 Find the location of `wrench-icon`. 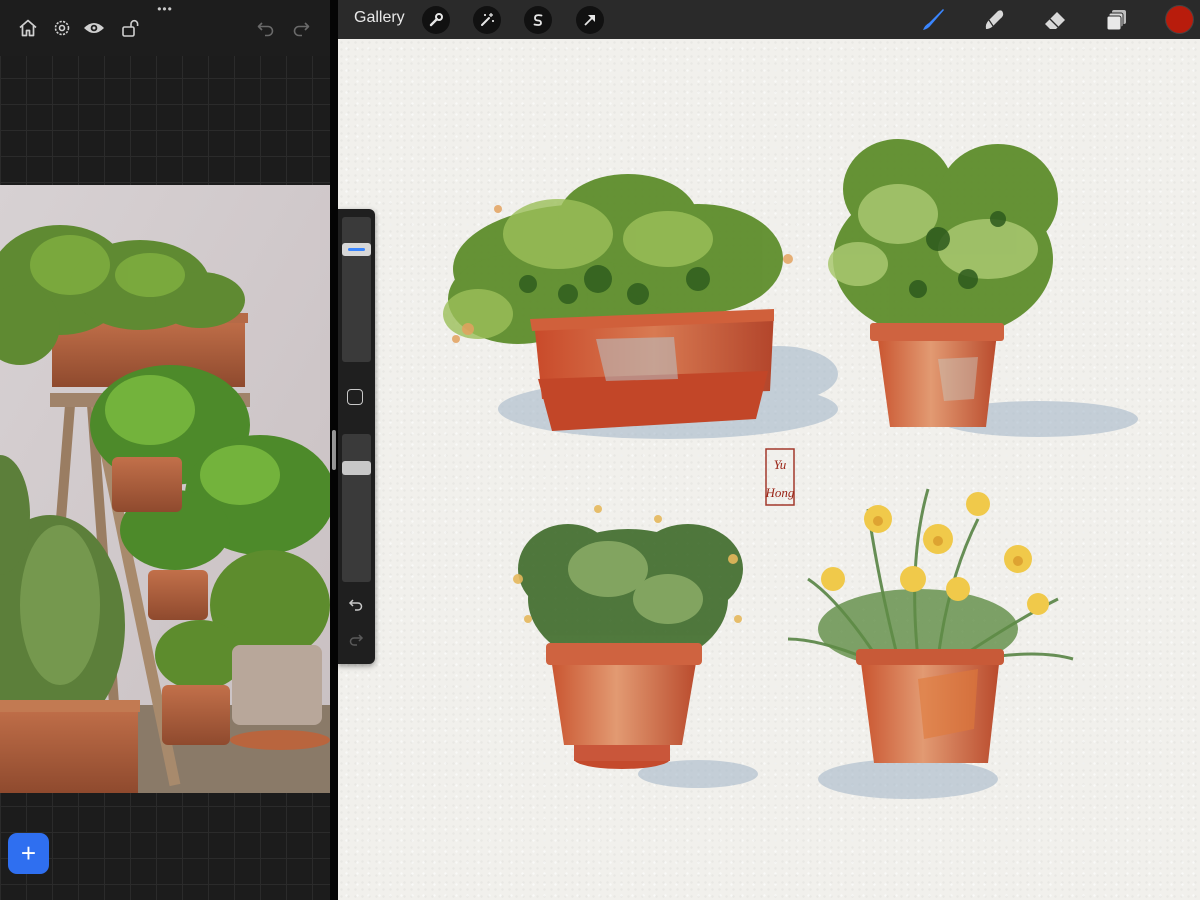

wrench-icon is located at coordinates (436, 20).